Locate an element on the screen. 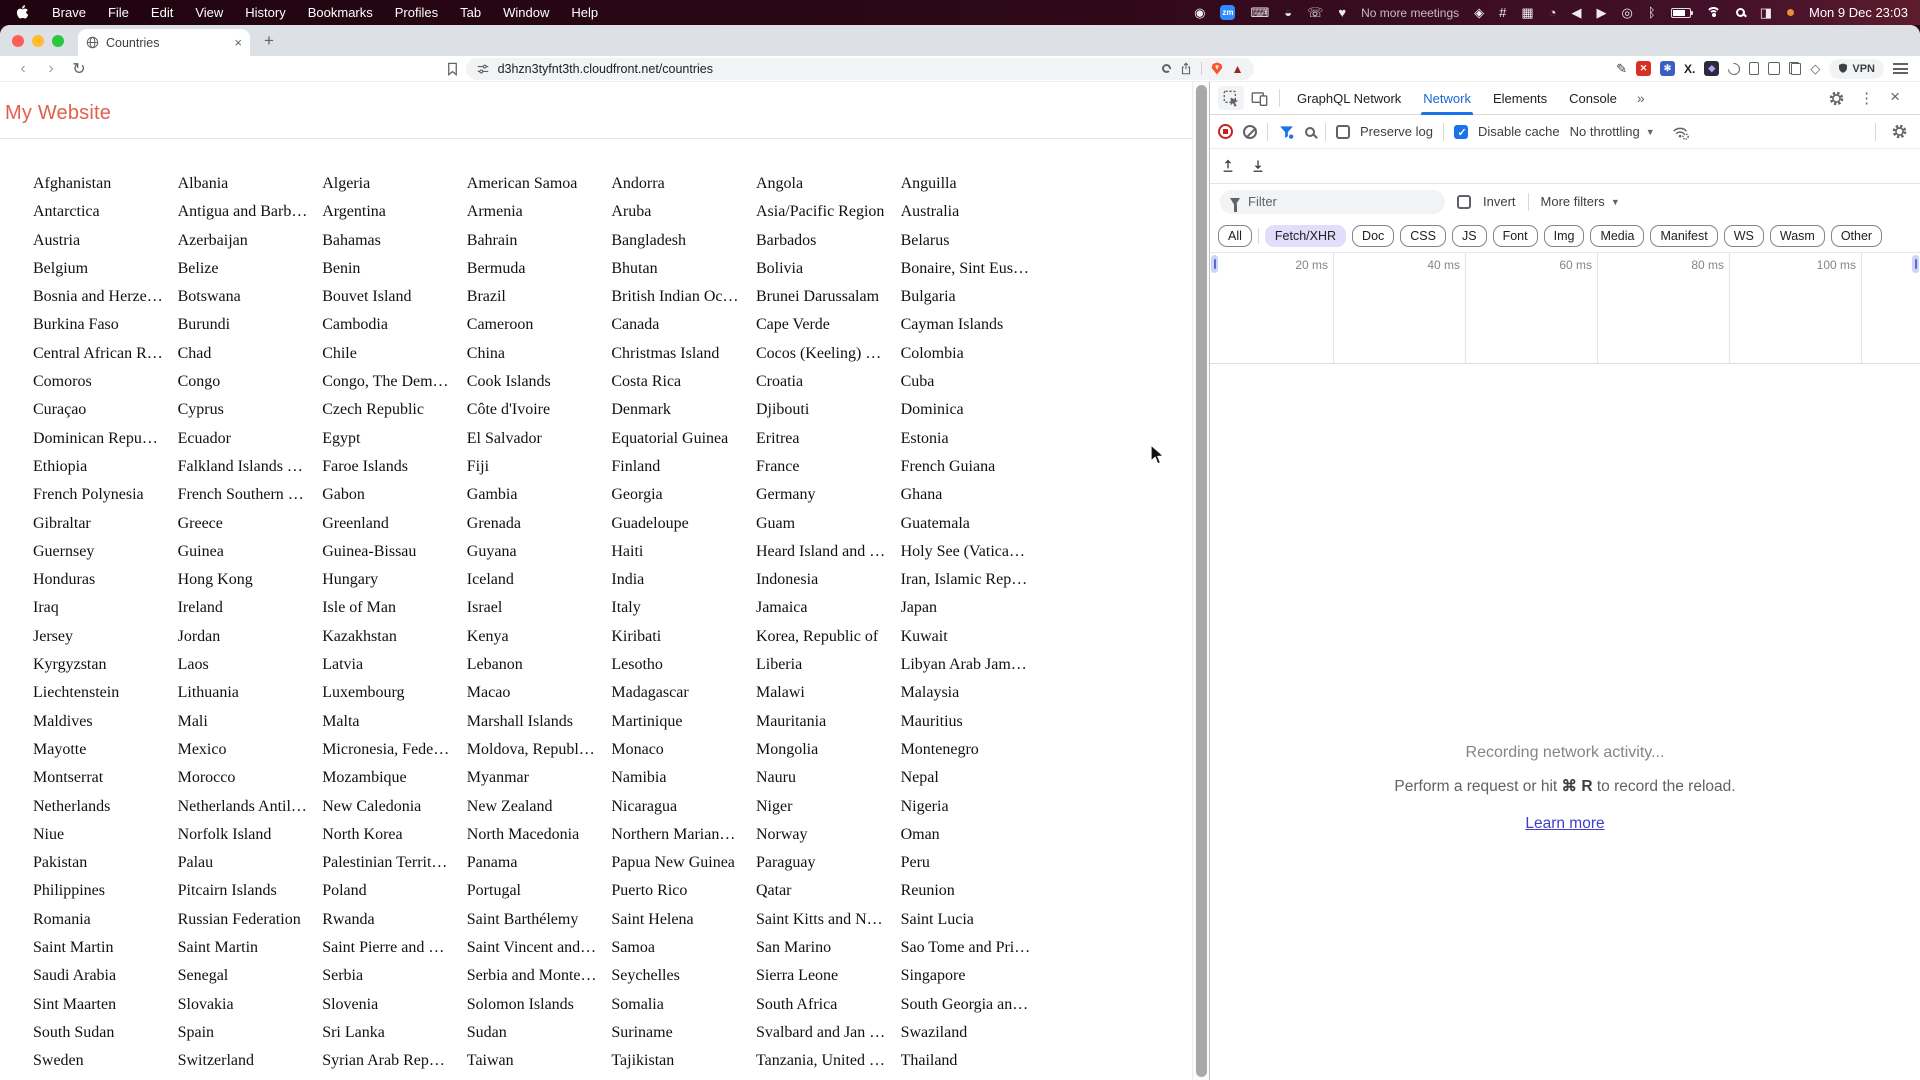 Image resolution: width=1920 pixels, height=1080 pixels. fullscreen-window-button is located at coordinates (58, 40).